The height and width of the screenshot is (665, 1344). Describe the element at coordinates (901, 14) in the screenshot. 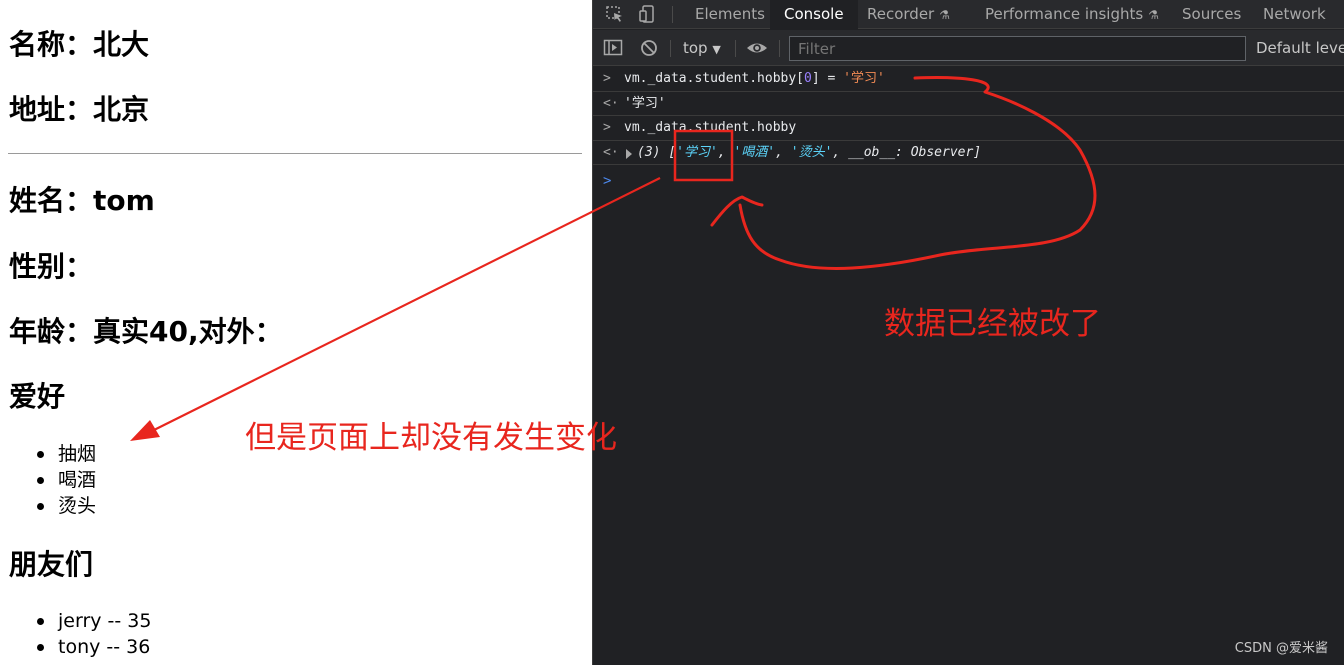

I see `tab-recorder-label: Recorder` at that location.